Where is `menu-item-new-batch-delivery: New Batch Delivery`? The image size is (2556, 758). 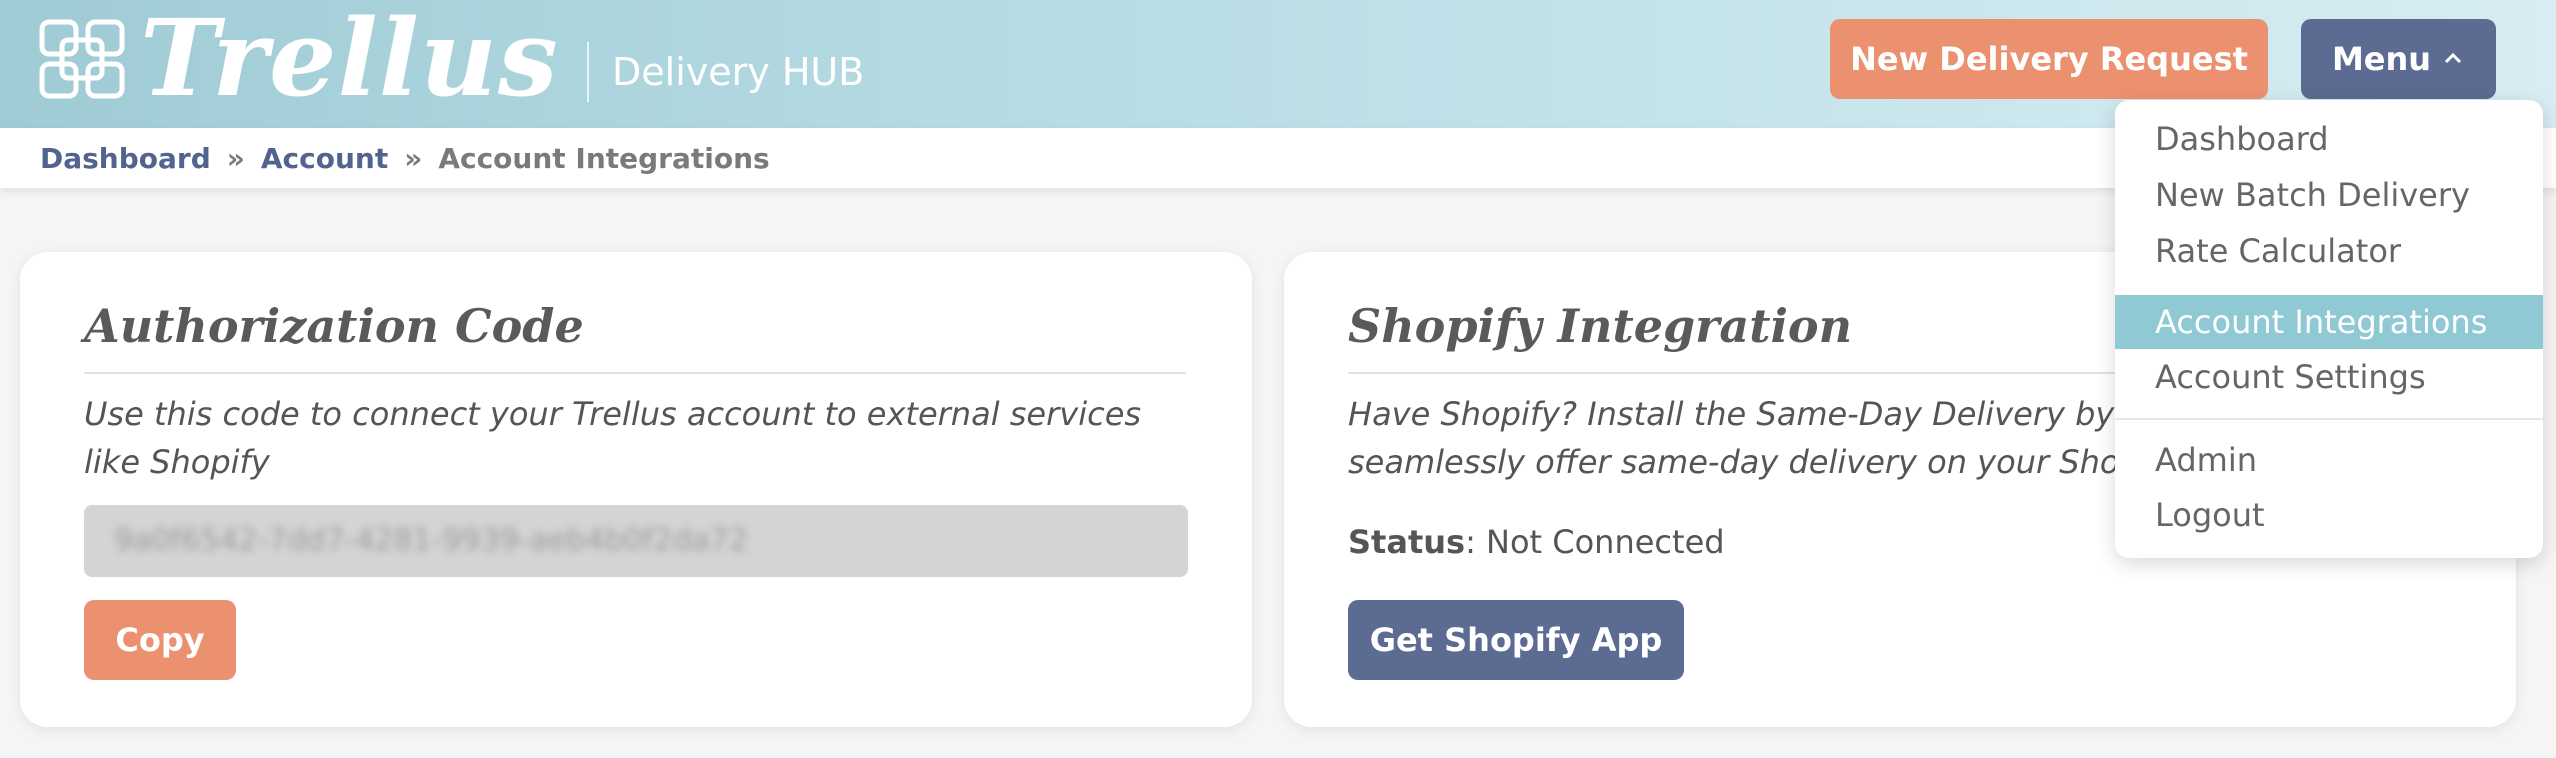 menu-item-new-batch-delivery: New Batch Delivery is located at coordinates (2329, 195).